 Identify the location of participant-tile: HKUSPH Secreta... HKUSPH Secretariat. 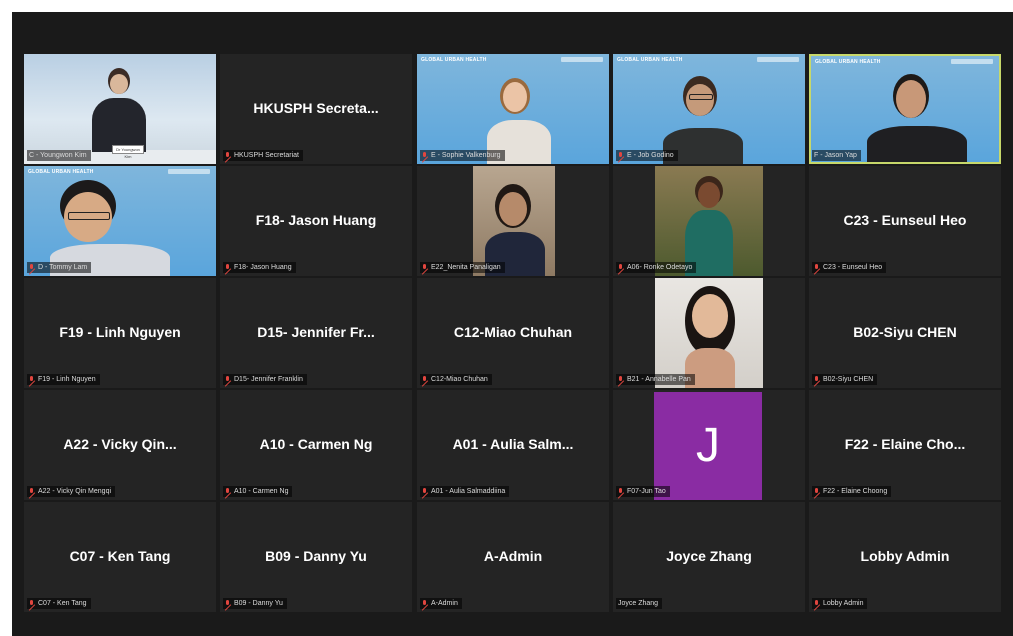
(316, 109).